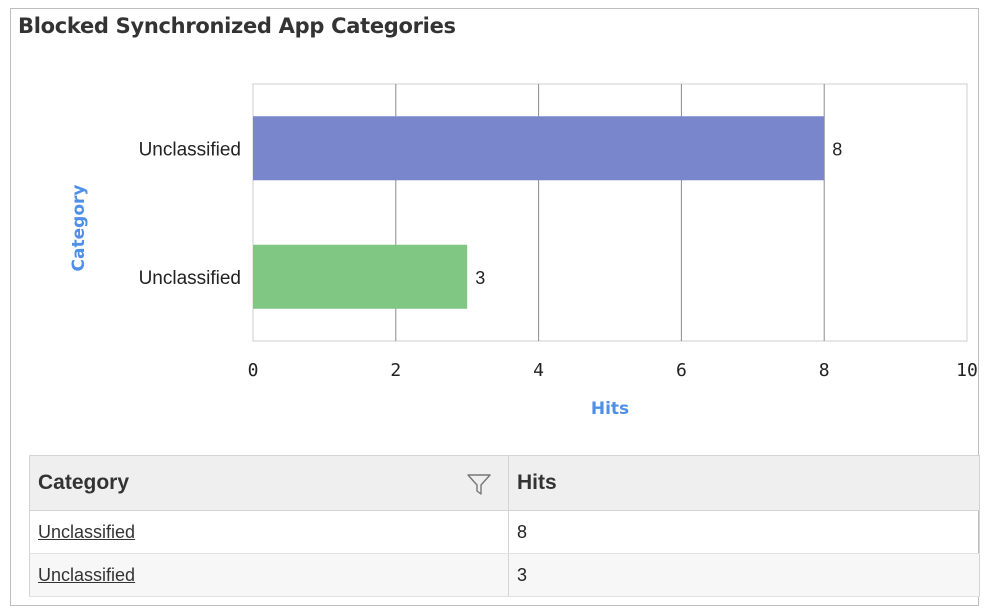 This screenshot has width=987, height=614. What do you see at coordinates (744, 575) in the screenshot?
I see `hits-cell: 3` at bounding box center [744, 575].